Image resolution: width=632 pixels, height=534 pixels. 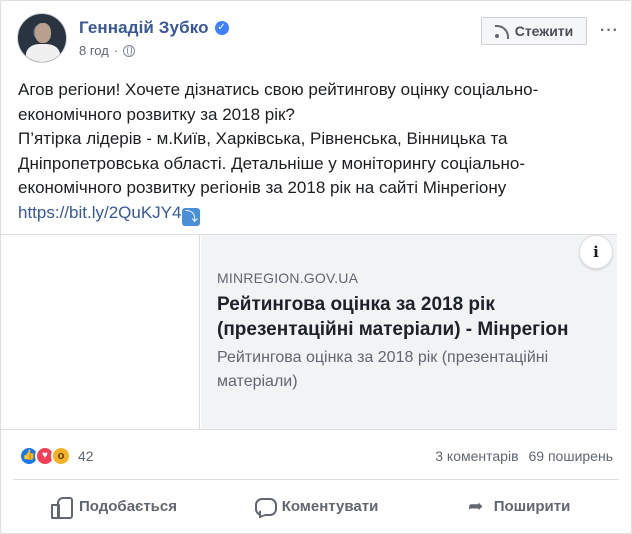 I want to click on author-name: Геннадій Зубко, so click(x=144, y=28).